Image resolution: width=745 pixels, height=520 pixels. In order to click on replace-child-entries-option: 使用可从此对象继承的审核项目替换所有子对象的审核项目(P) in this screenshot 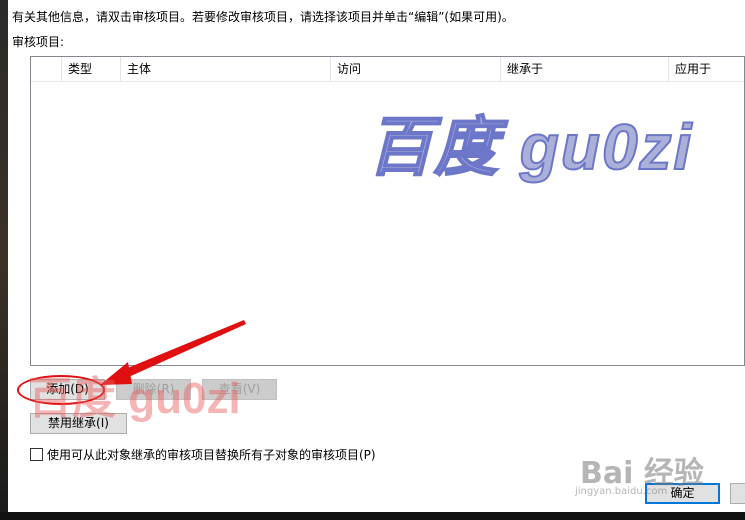, I will do `click(203, 454)`.